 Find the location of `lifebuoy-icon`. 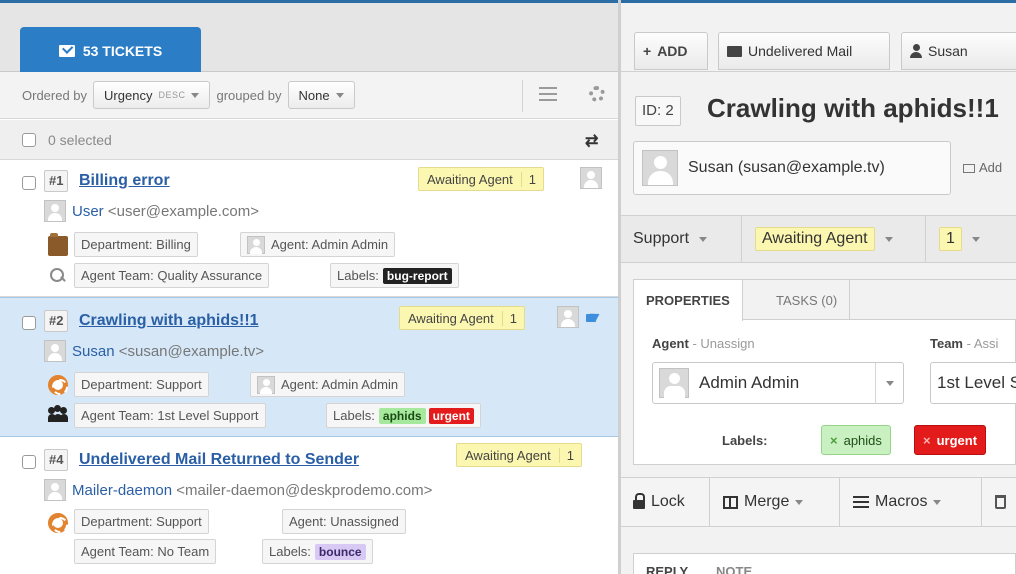

lifebuoy-icon is located at coordinates (58, 385).